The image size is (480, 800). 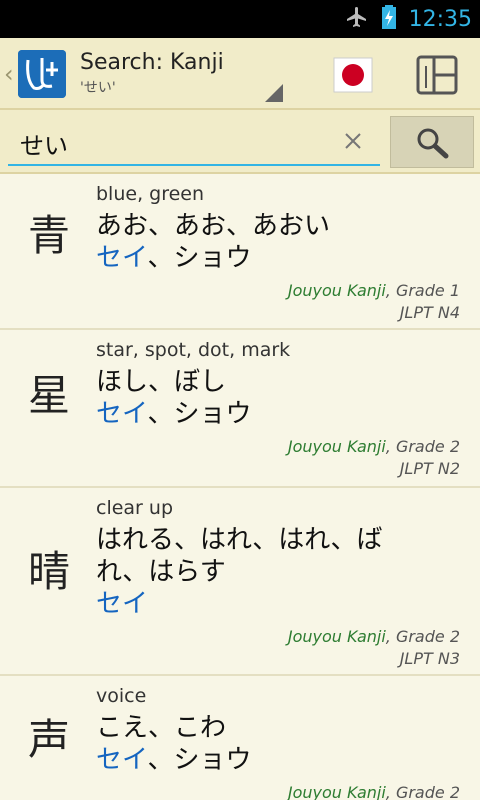 I want to click on entry-meta: Jouyou Kanji, Grade 1 JLPT N4, so click(x=374, y=302).